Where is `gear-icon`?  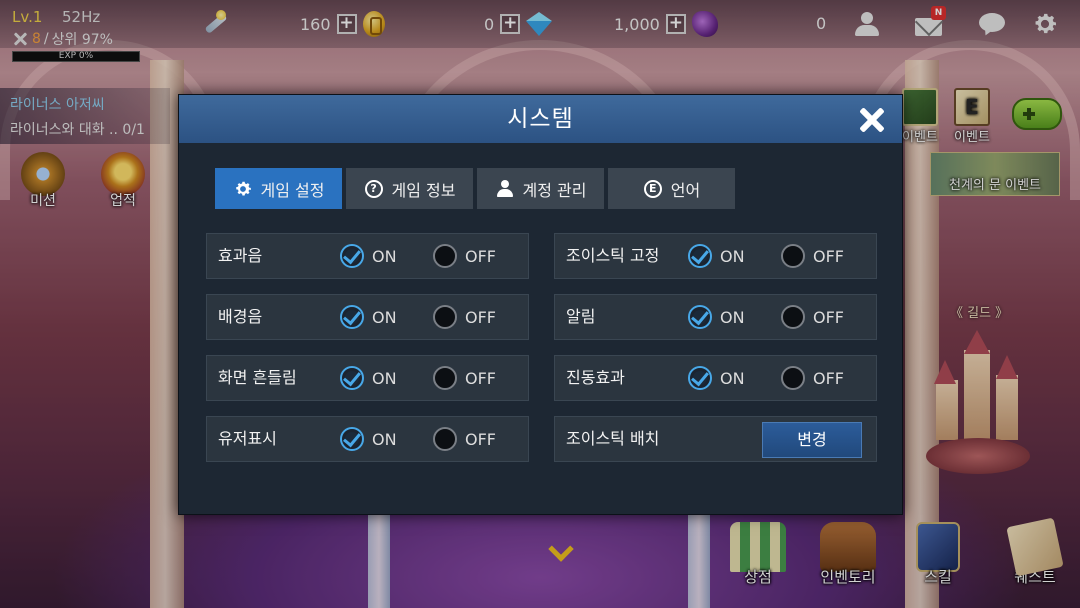 gear-icon is located at coordinates (243, 189).